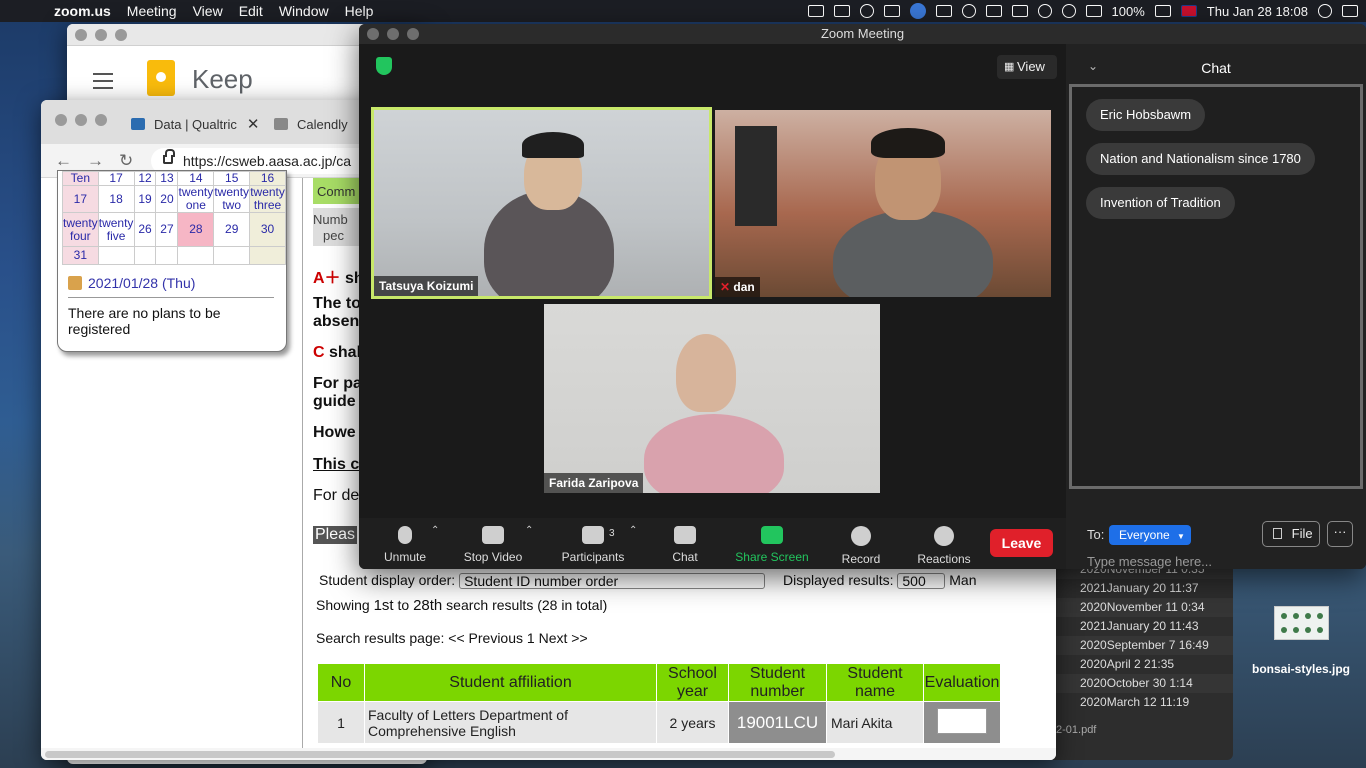 The width and height of the screenshot is (1366, 768). What do you see at coordinates (267, 199) in the screenshot?
I see `calendar-day: twenty three` at bounding box center [267, 199].